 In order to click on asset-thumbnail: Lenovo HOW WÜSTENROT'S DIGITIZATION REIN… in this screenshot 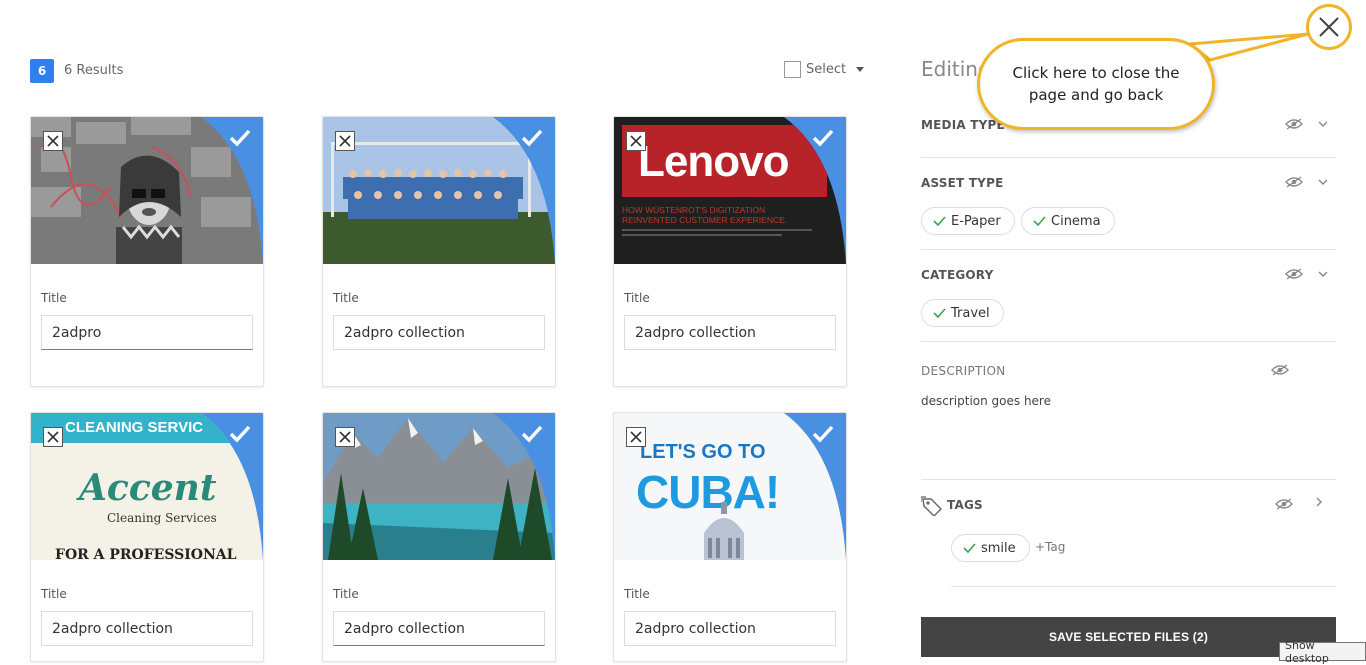, I will do `click(730, 190)`.